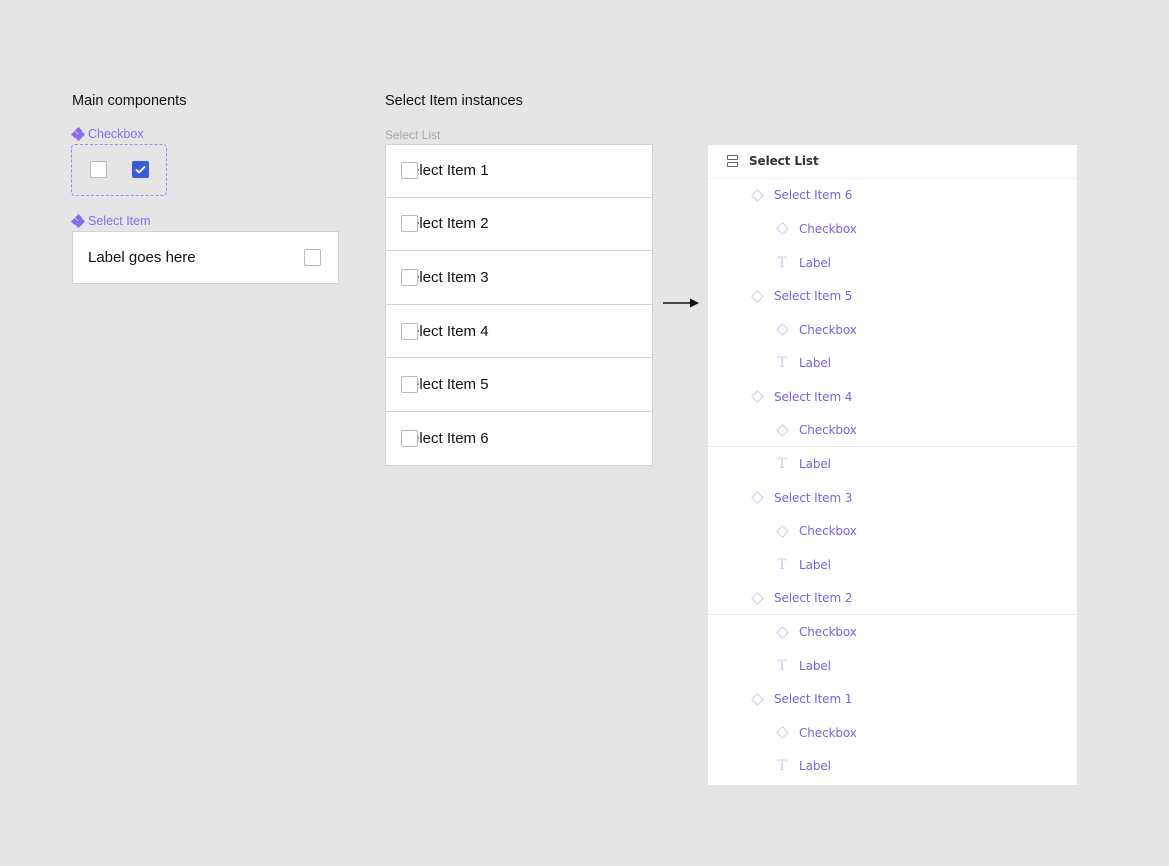 Image resolution: width=1169 pixels, height=866 pixels. I want to click on instances-title: Select Item instances, so click(454, 101).